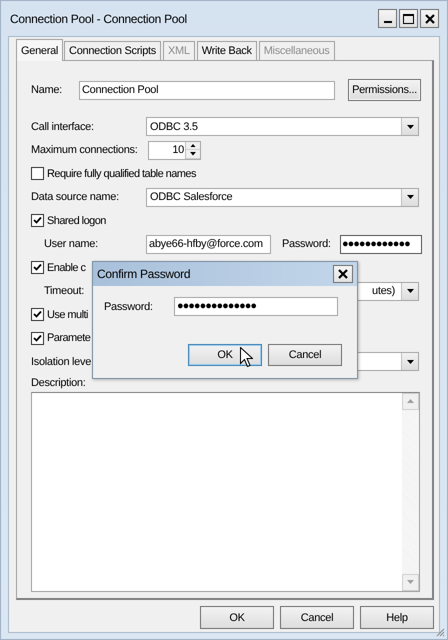  Describe the element at coordinates (410, 582) in the screenshot. I see `down-arrow-icon` at that location.